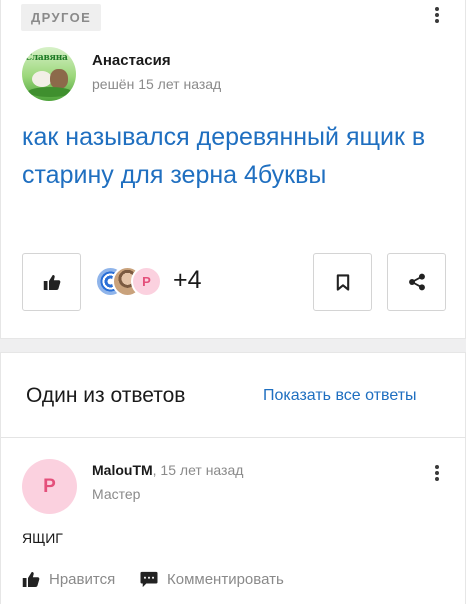 This screenshot has height=604, width=466. I want to click on like-label: Нравится, so click(82, 579).